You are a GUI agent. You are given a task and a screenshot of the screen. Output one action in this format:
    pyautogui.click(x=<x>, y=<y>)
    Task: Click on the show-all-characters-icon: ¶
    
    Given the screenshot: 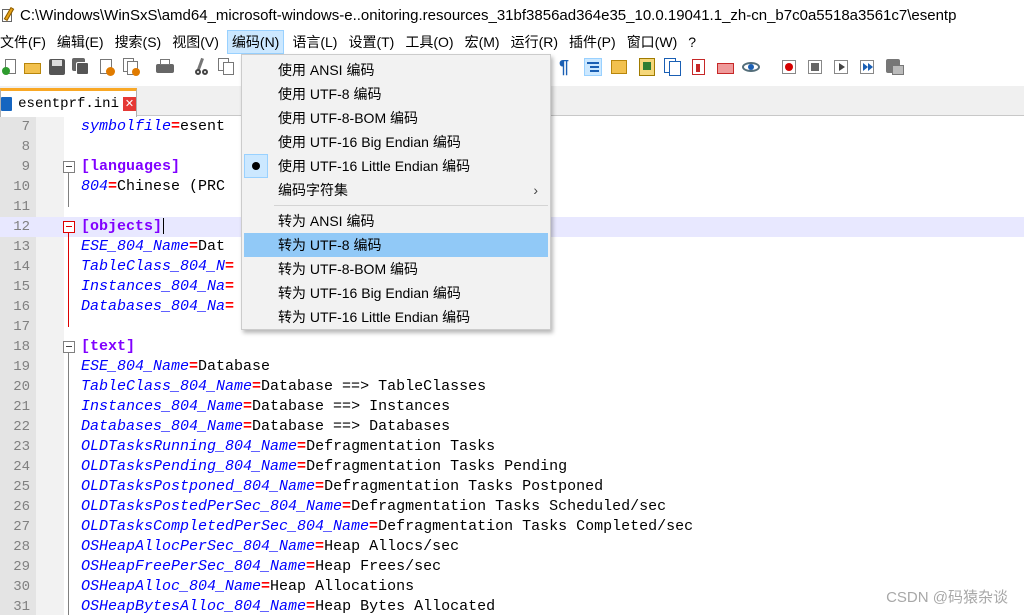 What is the action you would take?
    pyautogui.click(x=565, y=67)
    